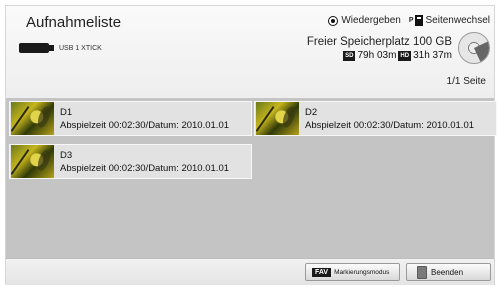 The width and height of the screenshot is (500, 287). What do you see at coordinates (418, 20) in the screenshot?
I see `page-change-icon` at bounding box center [418, 20].